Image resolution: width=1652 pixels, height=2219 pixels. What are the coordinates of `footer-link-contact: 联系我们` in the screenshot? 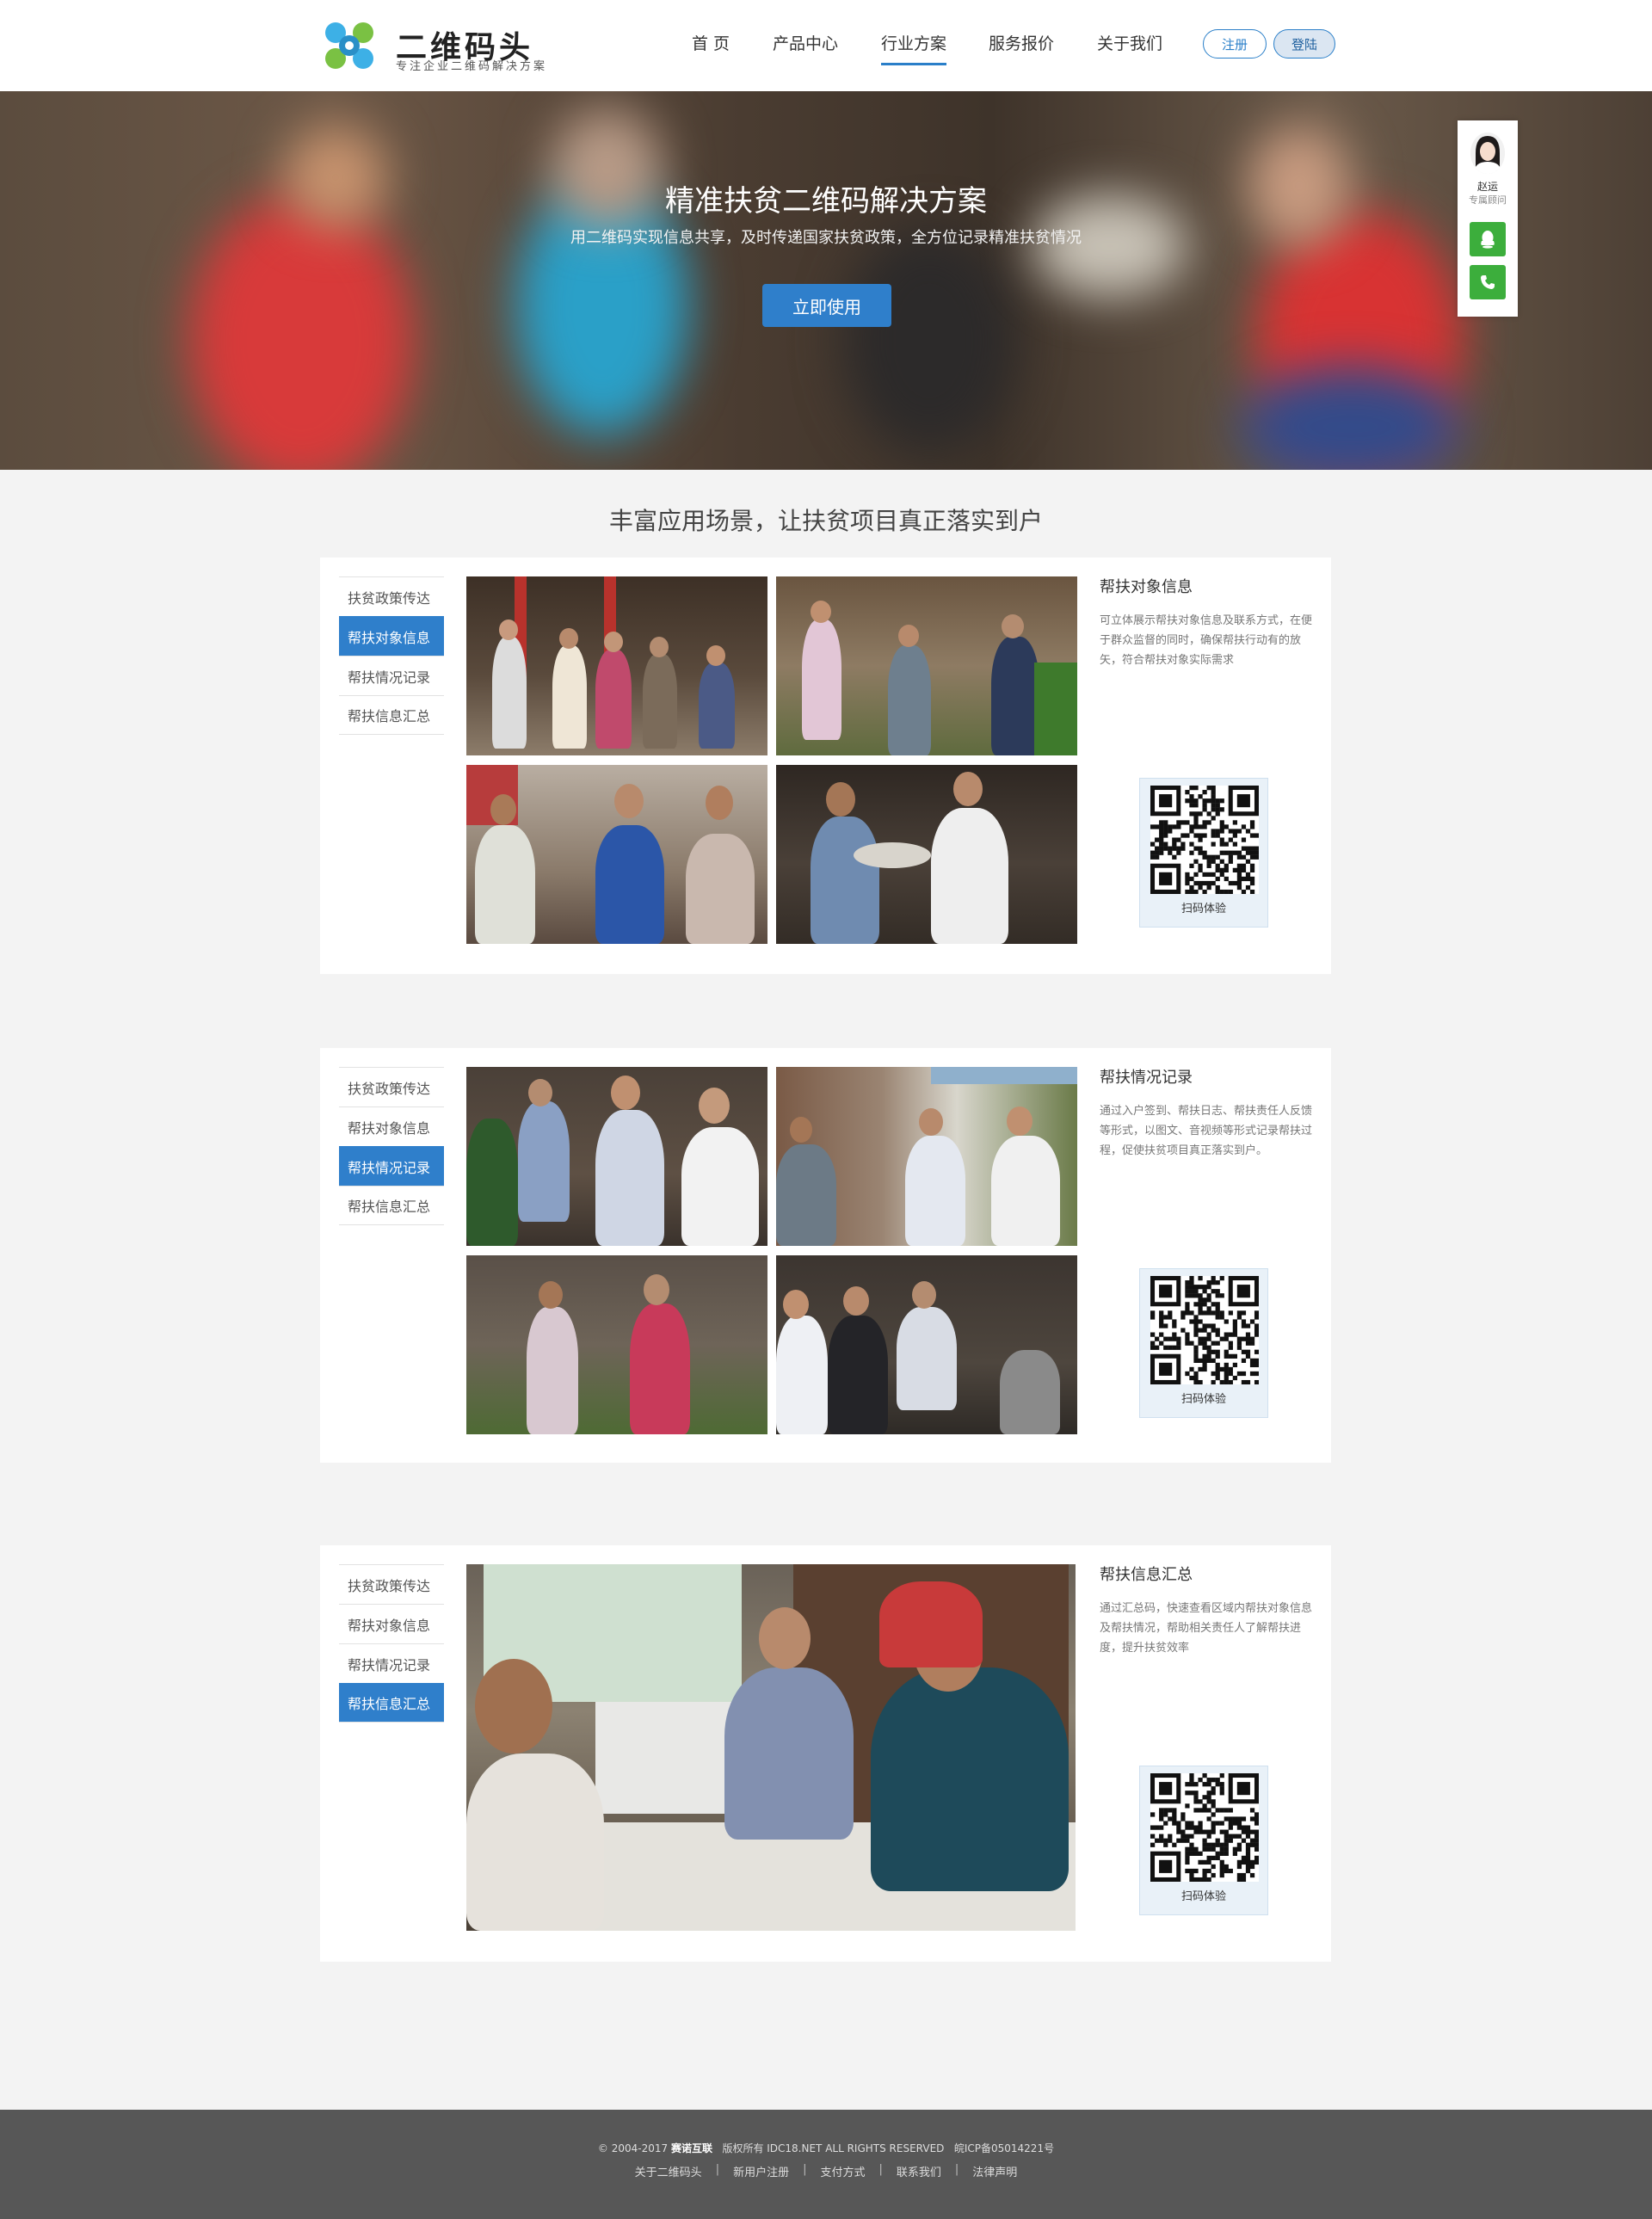 It's located at (919, 2171).